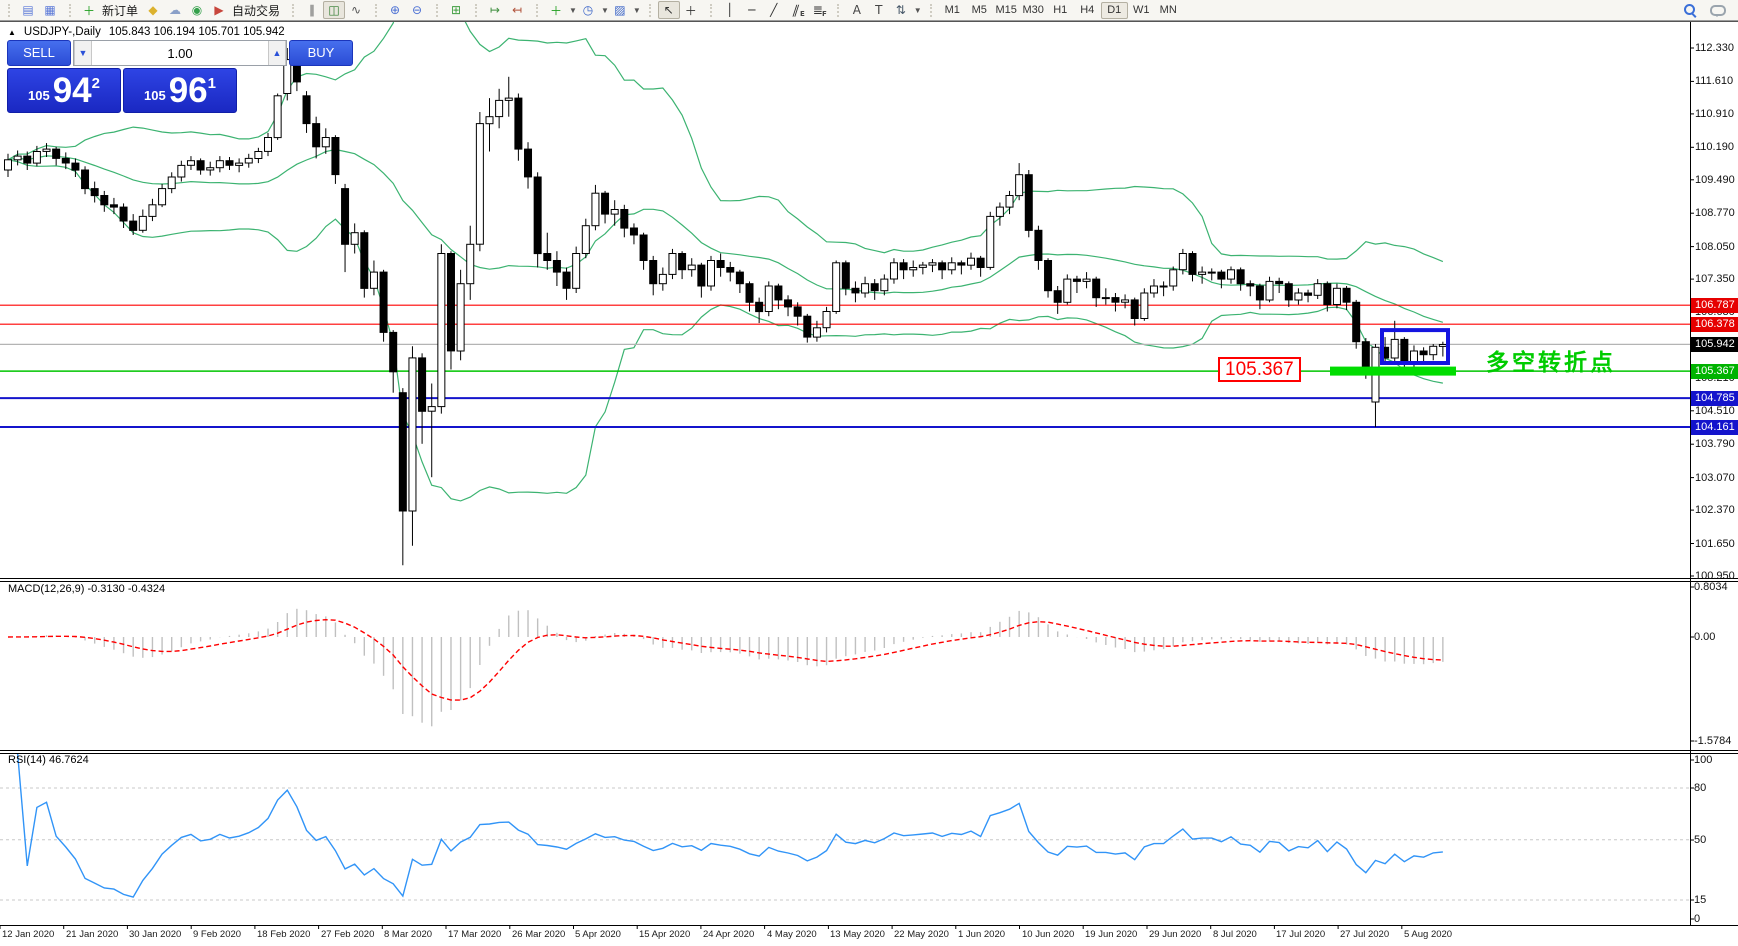 The height and width of the screenshot is (946, 1738). Describe the element at coordinates (334, 10) in the screenshot. I see `candlestick-chart-icon: ◫` at that location.